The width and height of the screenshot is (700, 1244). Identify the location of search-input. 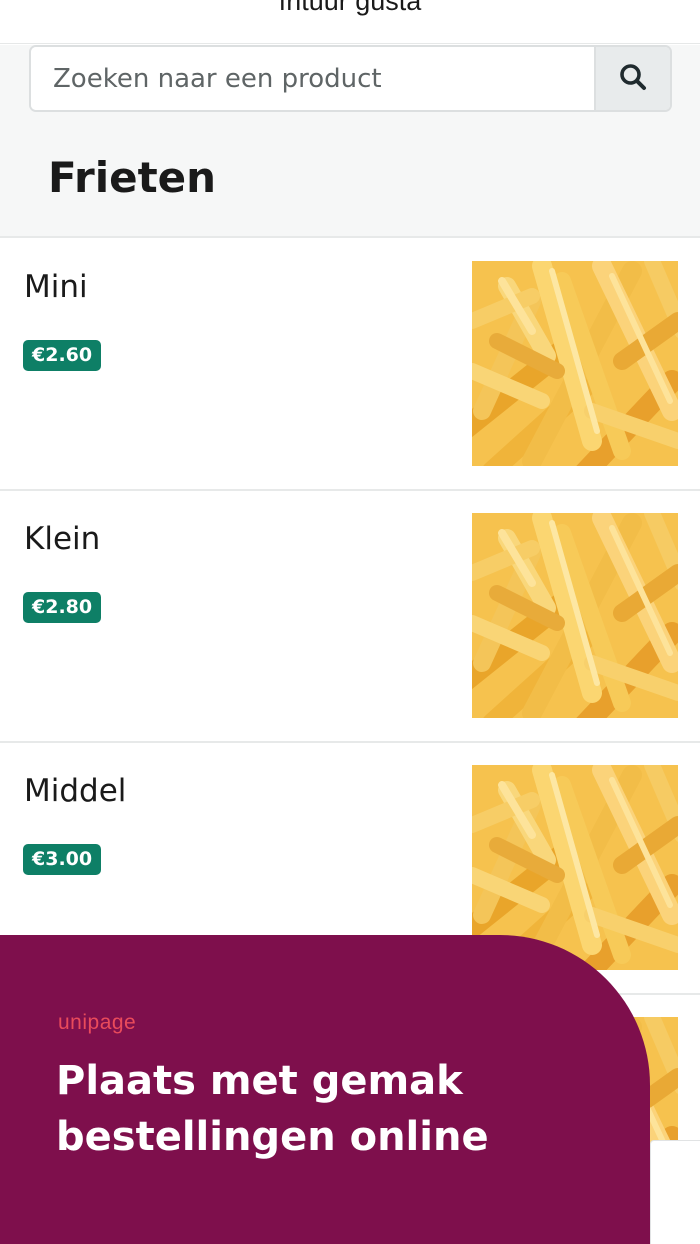
(313, 78).